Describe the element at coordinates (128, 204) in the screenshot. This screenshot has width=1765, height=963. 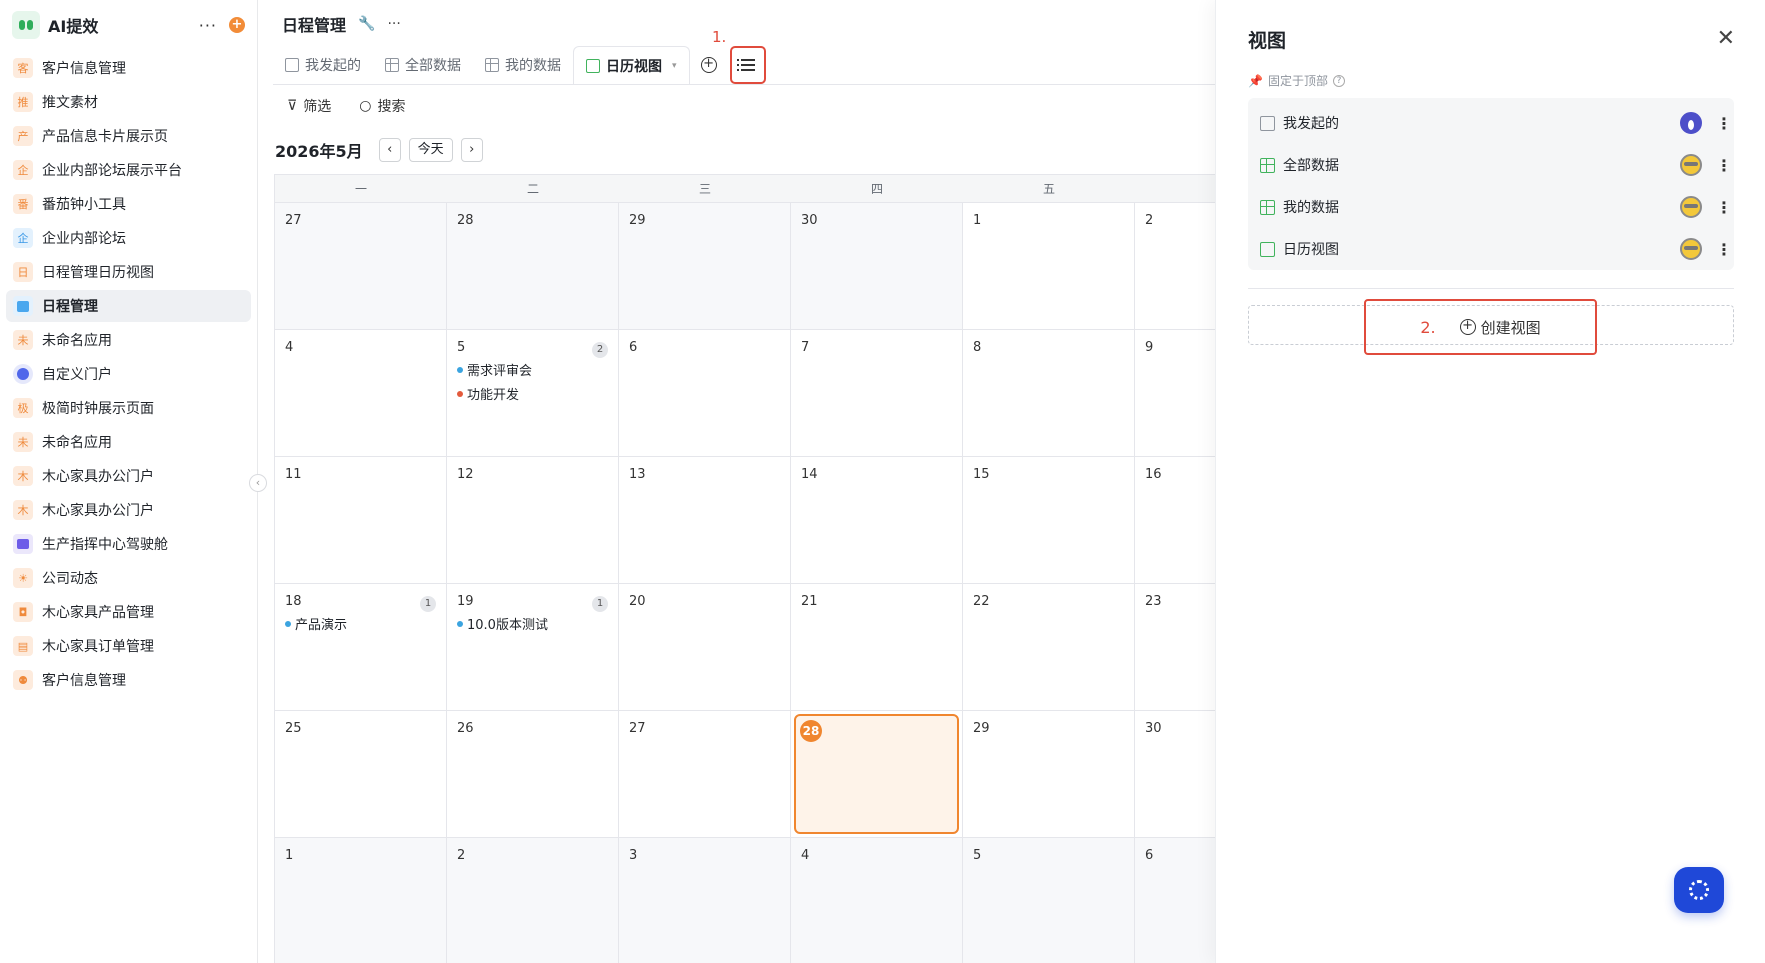
I see `sidebar-item: 番番茄钟小工具` at that location.